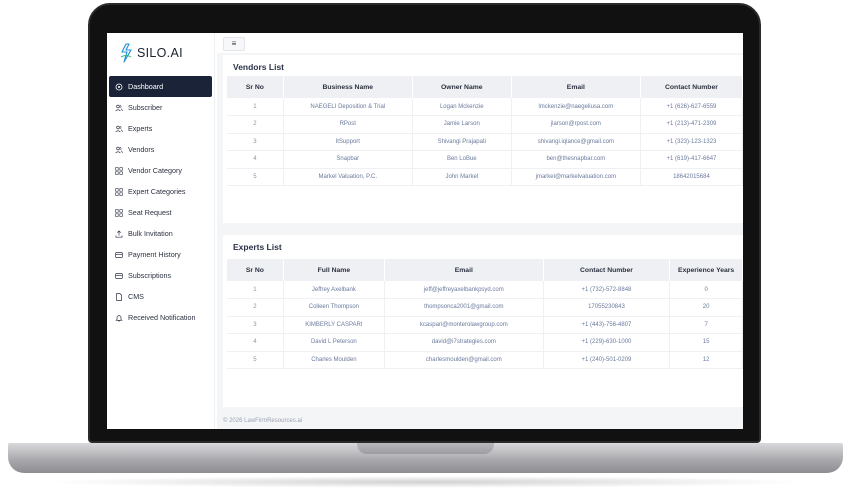 Image resolution: width=851 pixels, height=502 pixels. What do you see at coordinates (607, 290) in the screenshot?
I see `table-cell: +1 (732)-572-8848` at bounding box center [607, 290].